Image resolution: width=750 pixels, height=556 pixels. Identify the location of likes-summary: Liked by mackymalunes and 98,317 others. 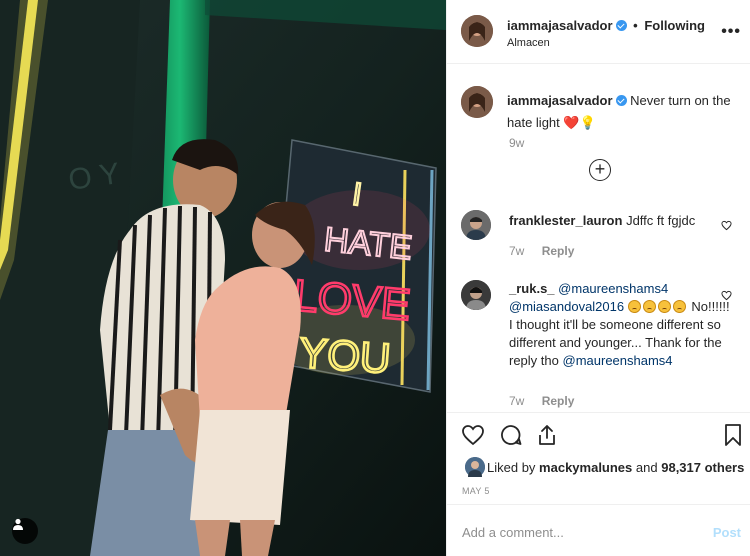
(615, 467).